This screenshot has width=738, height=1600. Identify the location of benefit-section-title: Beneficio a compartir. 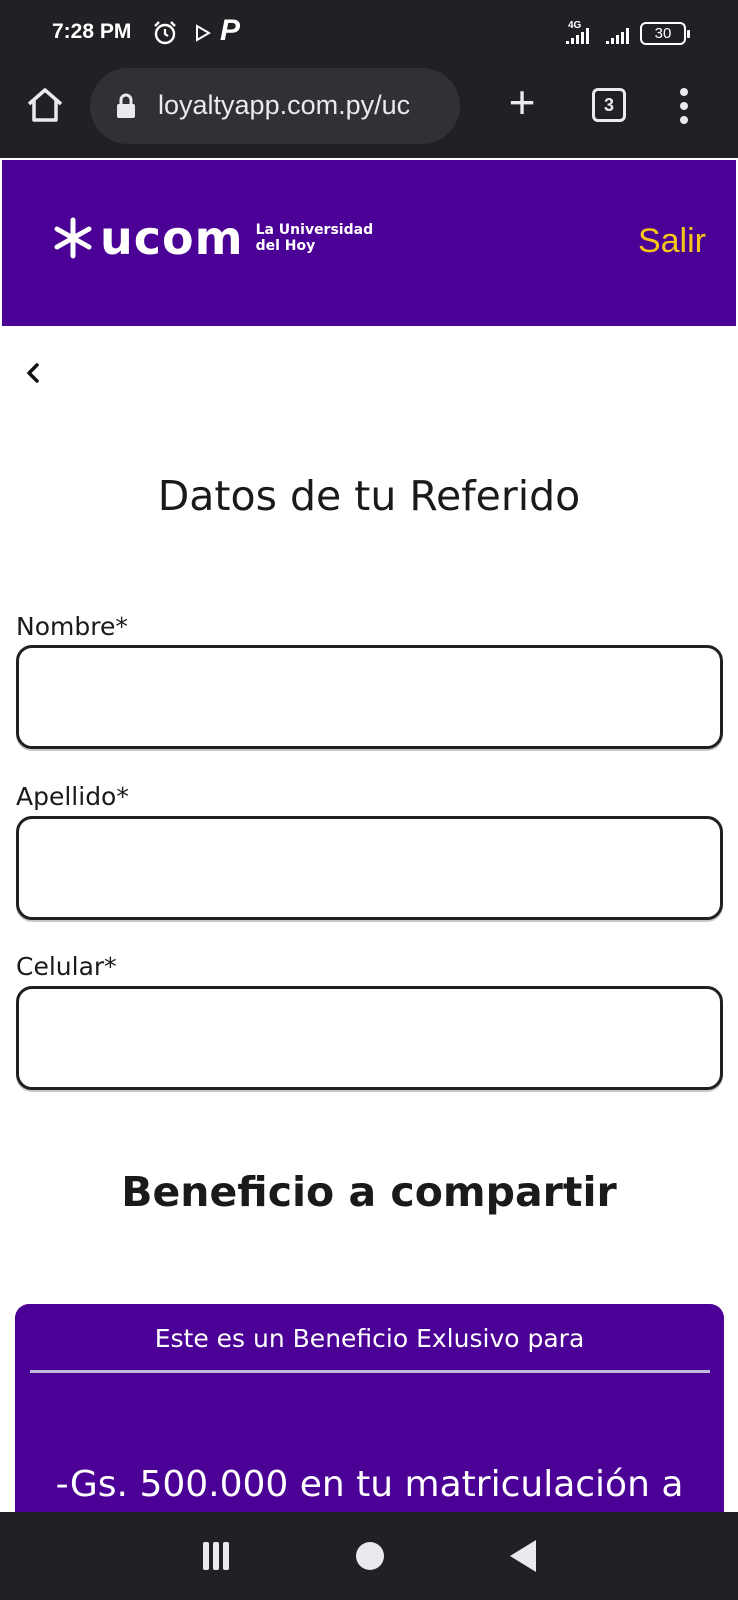
(369, 1192).